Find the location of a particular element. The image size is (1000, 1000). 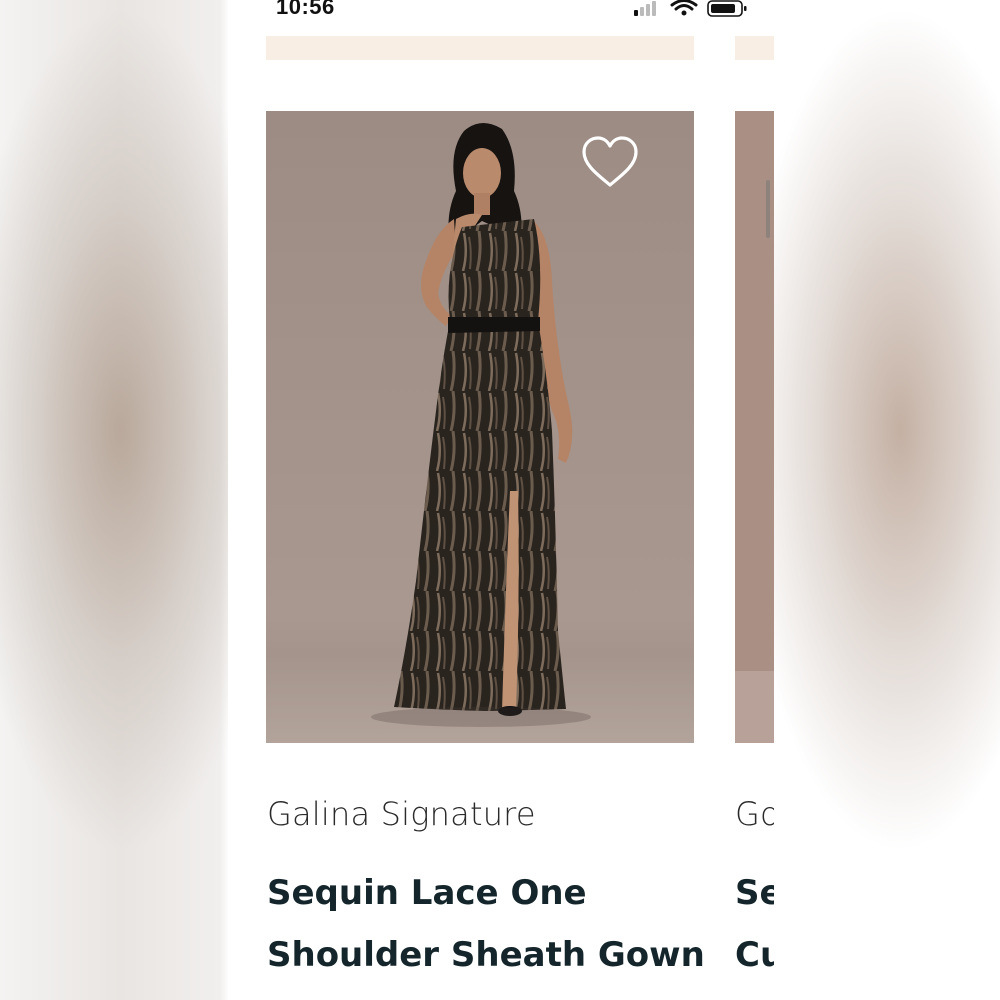

wifi-icon is located at coordinates (684, 8).